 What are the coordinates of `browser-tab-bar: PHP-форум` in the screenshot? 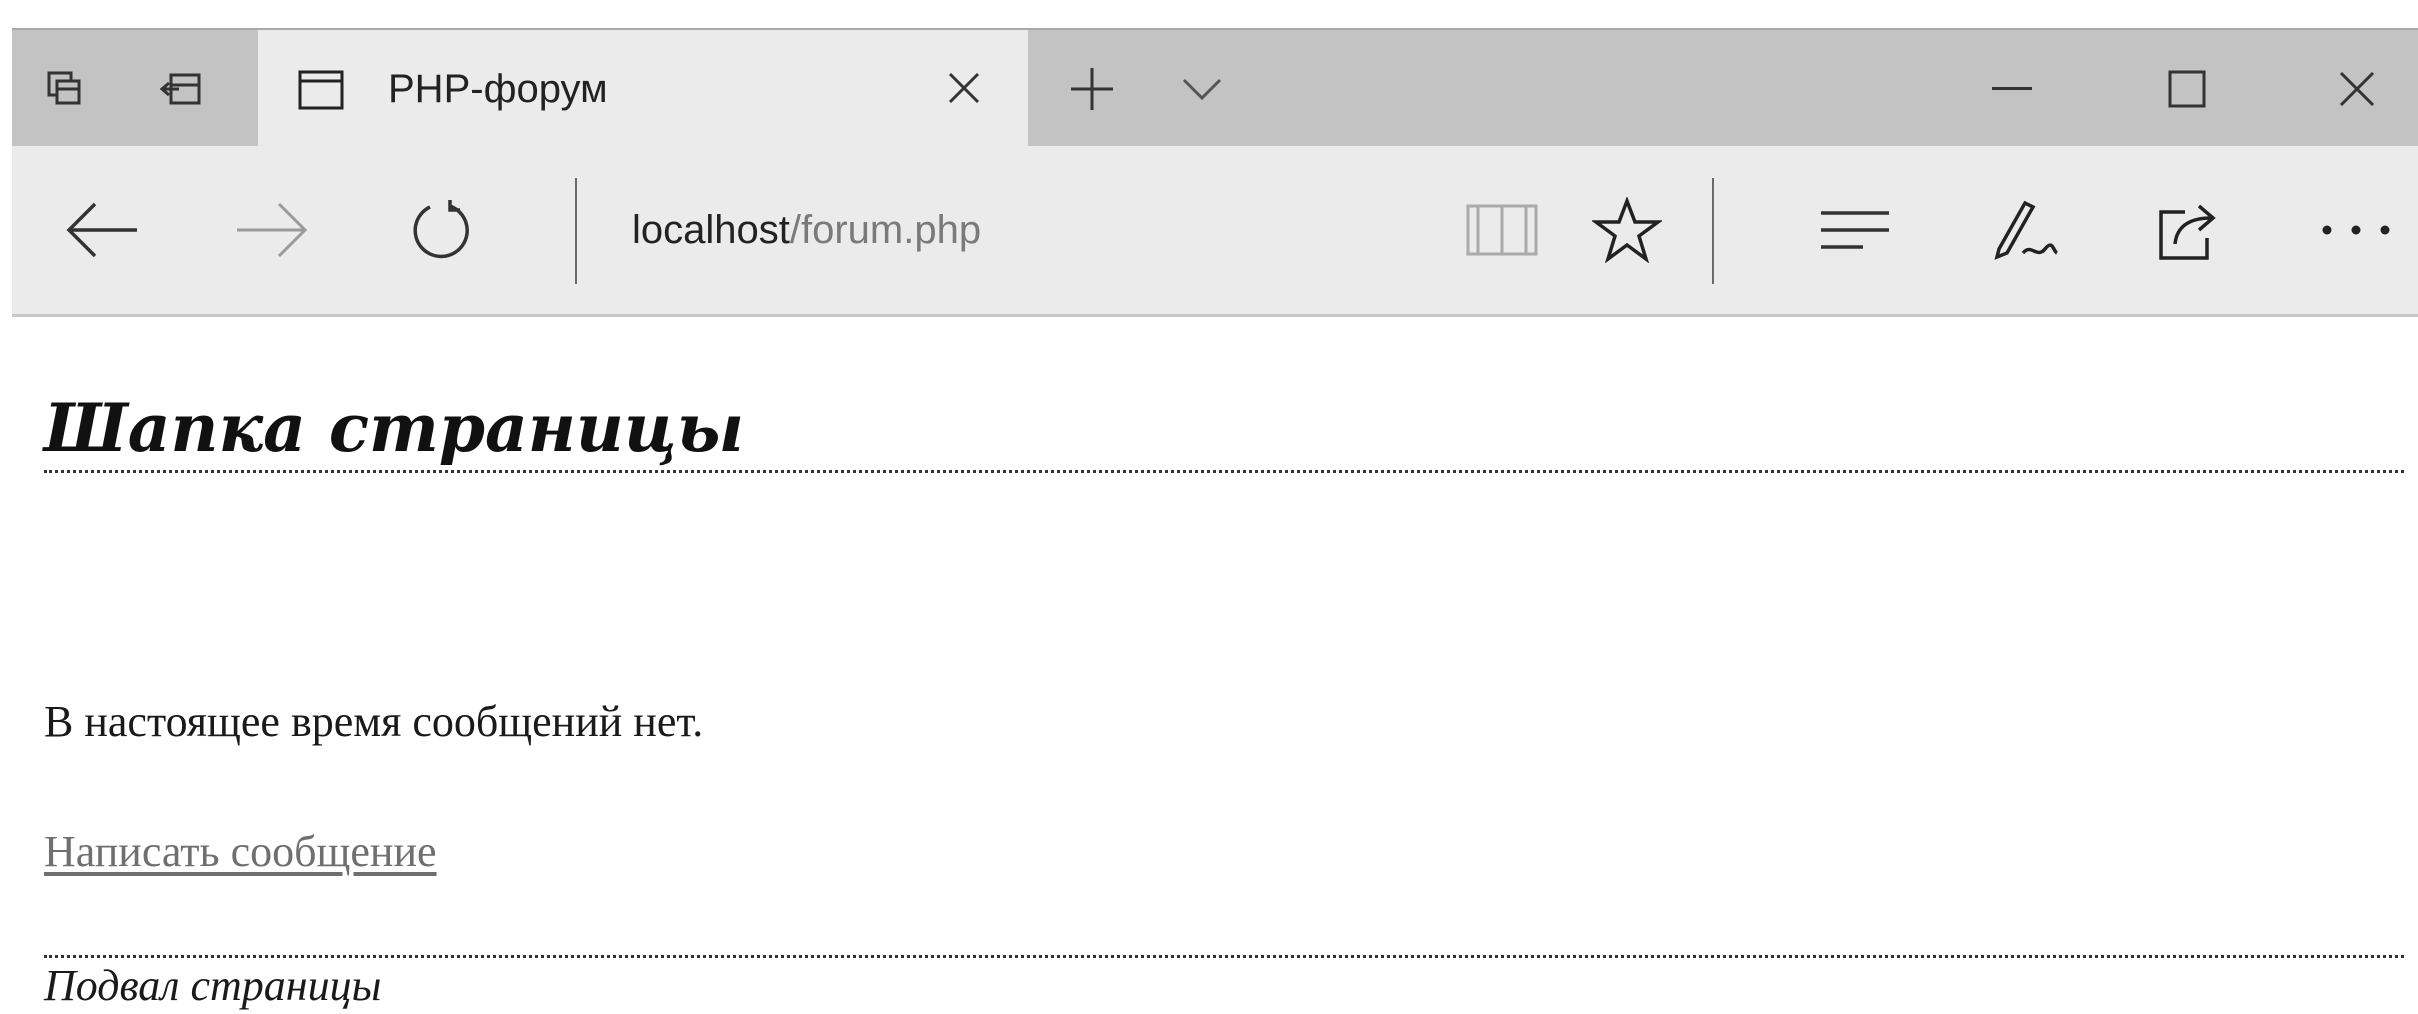 It's located at (1215, 88).